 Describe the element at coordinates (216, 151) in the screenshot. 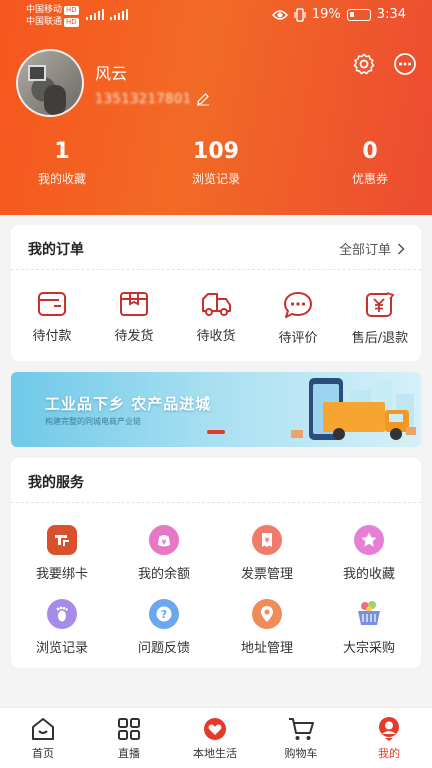

I see `stat-value: 109` at that location.